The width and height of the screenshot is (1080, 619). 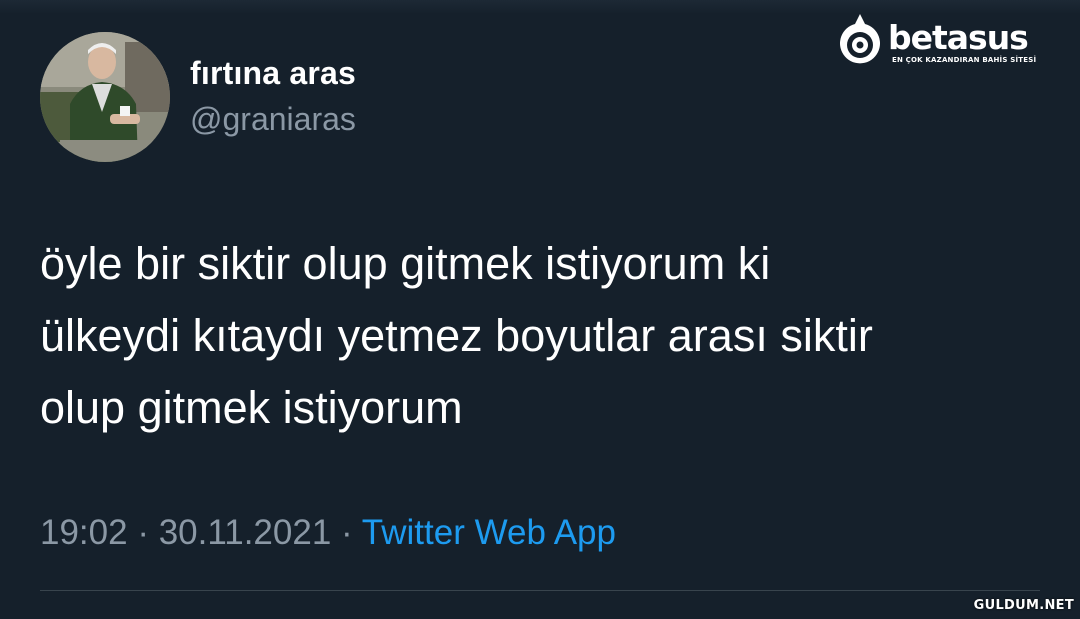 I want to click on tweet-meta: 19:02 · 30.11.2021 · Twitter Web App, so click(x=328, y=533).